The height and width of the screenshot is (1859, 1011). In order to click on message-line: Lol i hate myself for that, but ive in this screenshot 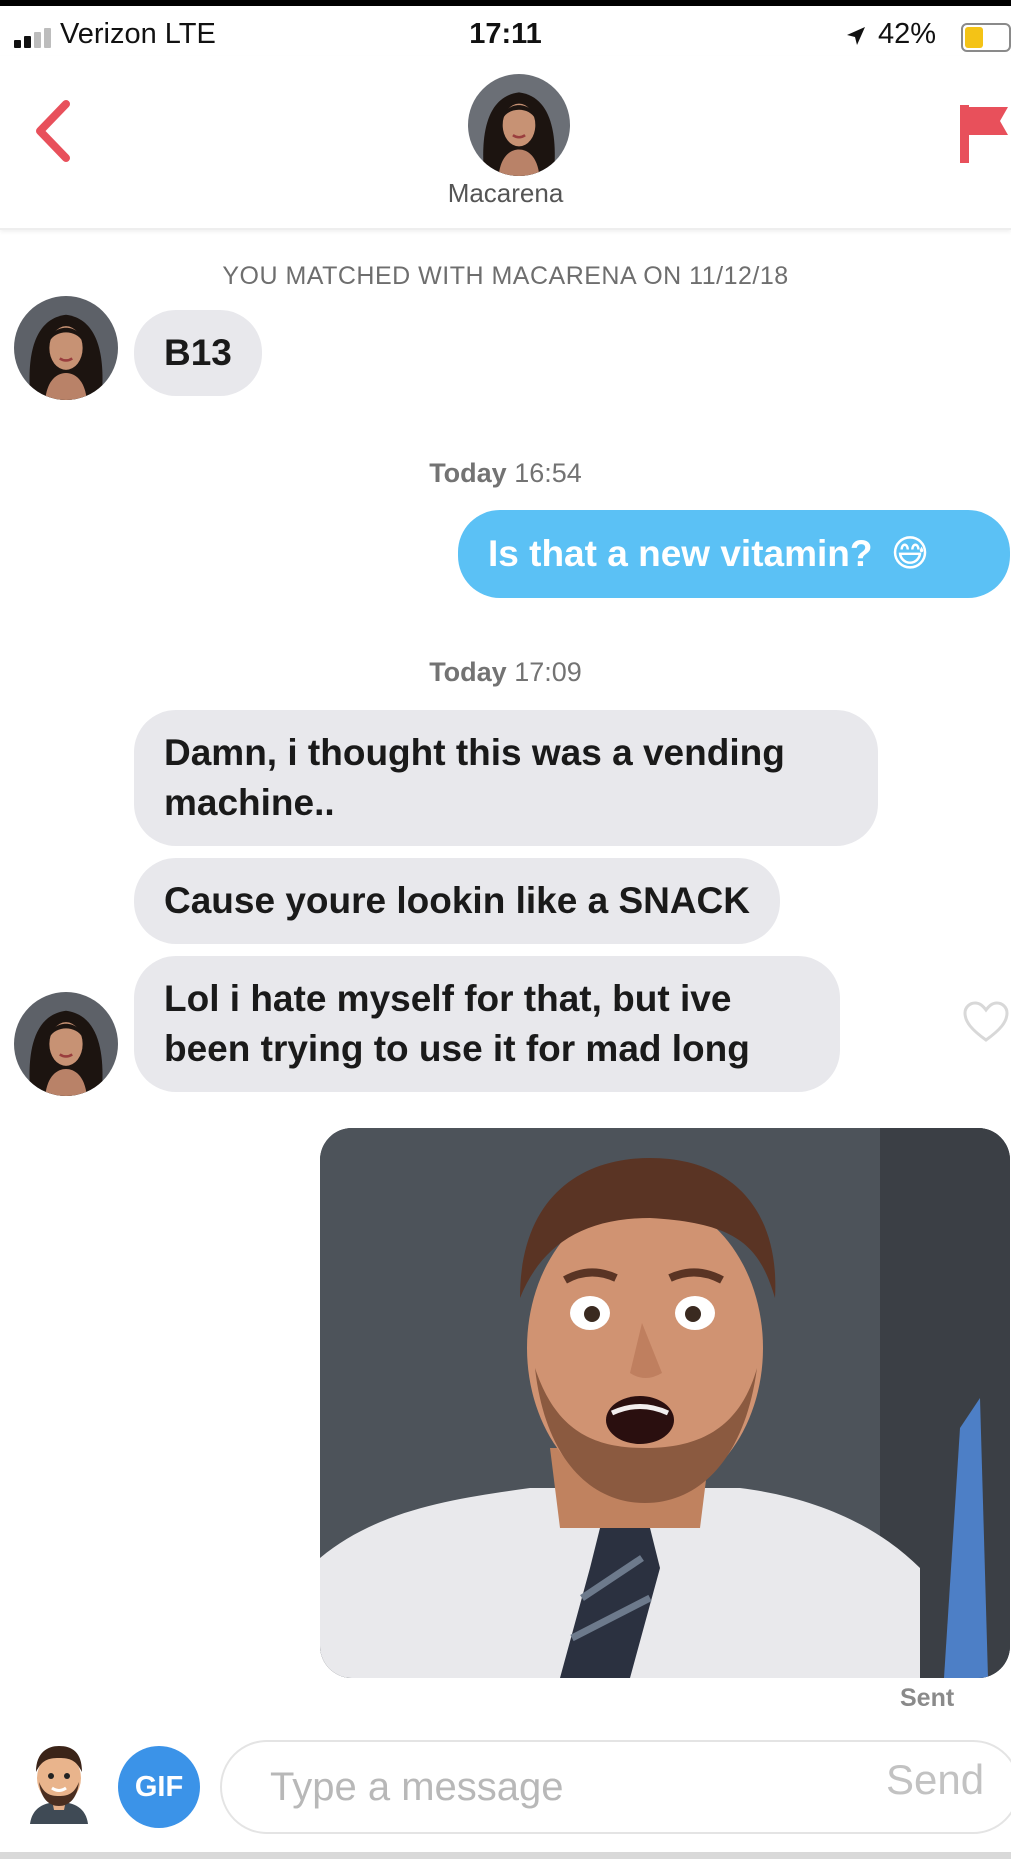, I will do `click(448, 998)`.